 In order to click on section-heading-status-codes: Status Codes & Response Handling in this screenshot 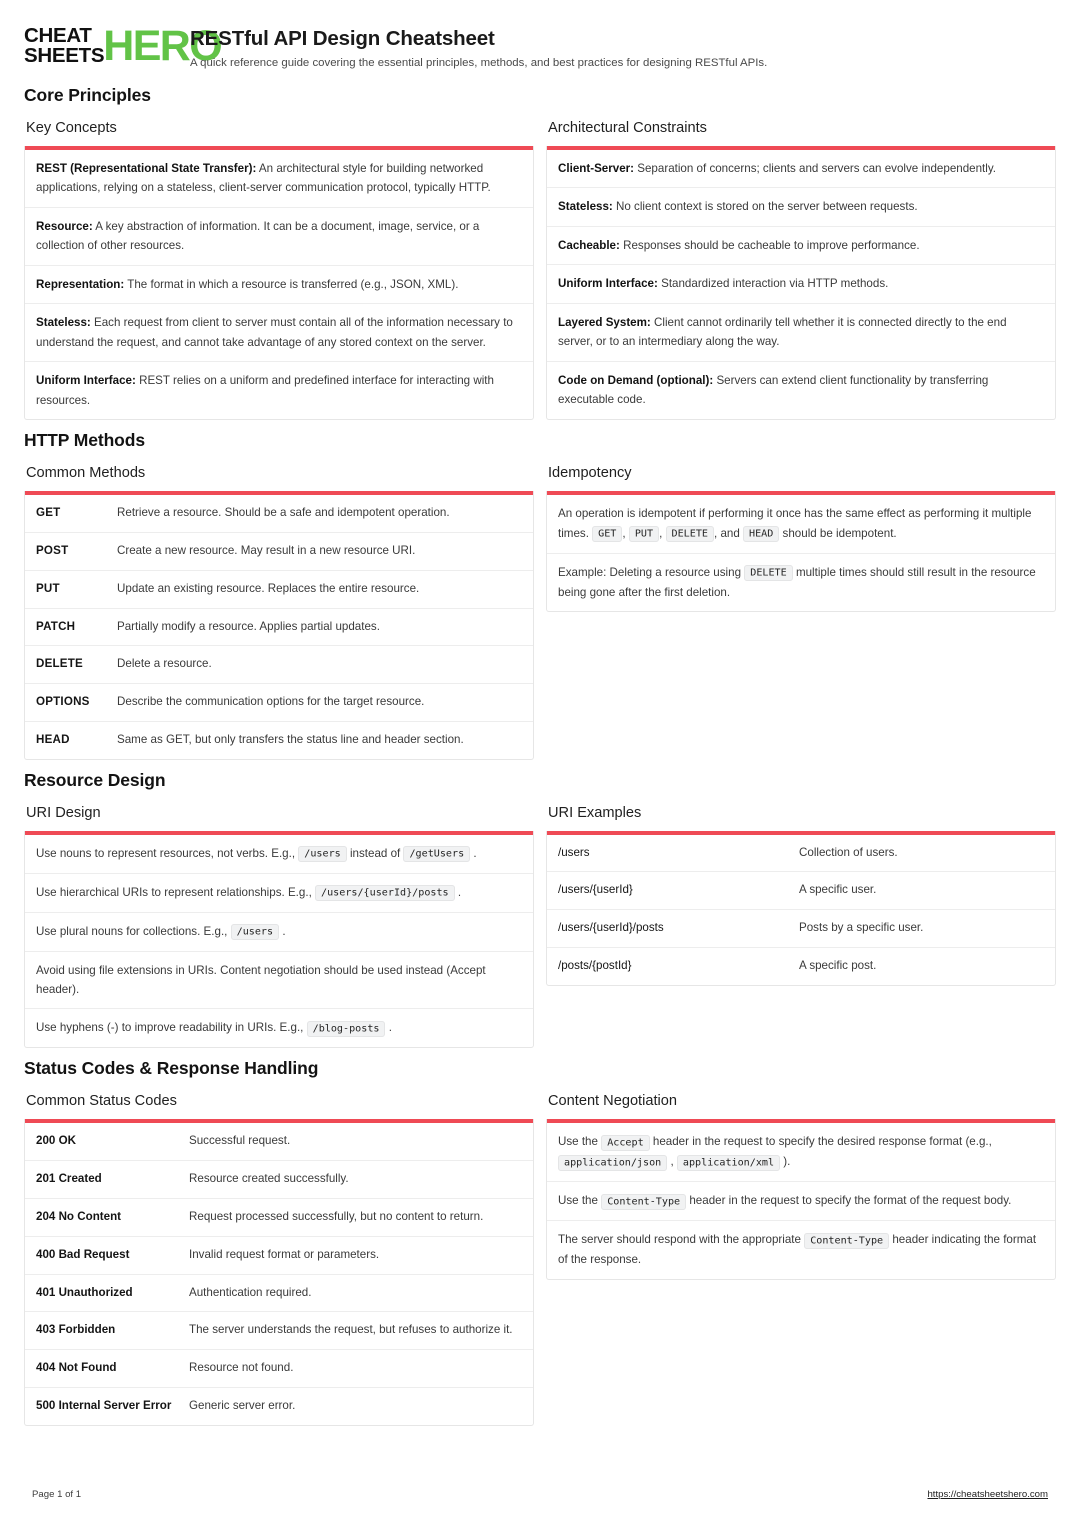, I will do `click(171, 1068)`.